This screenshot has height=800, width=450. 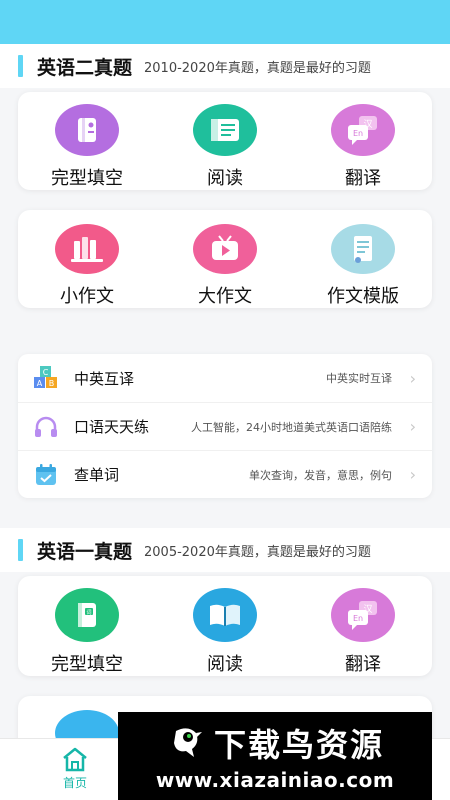 I want to click on calendar-check-icon, so click(x=46, y=475).